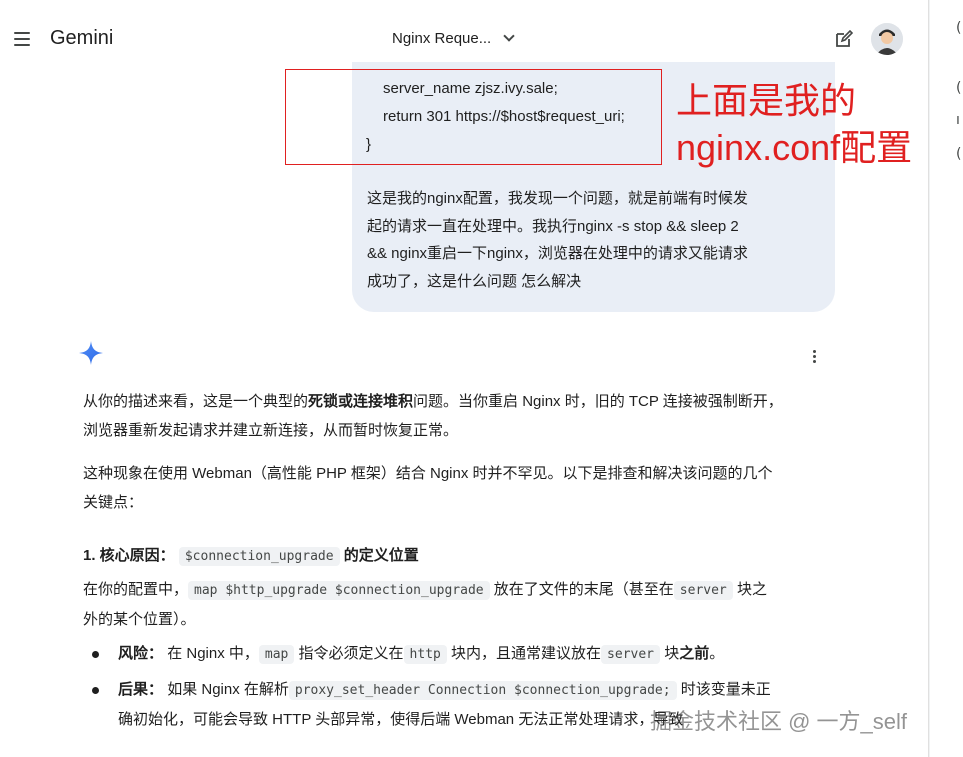  Describe the element at coordinates (779, 721) in the screenshot. I see `watermark: 掘金技术社区 @ 一方_self` at that location.